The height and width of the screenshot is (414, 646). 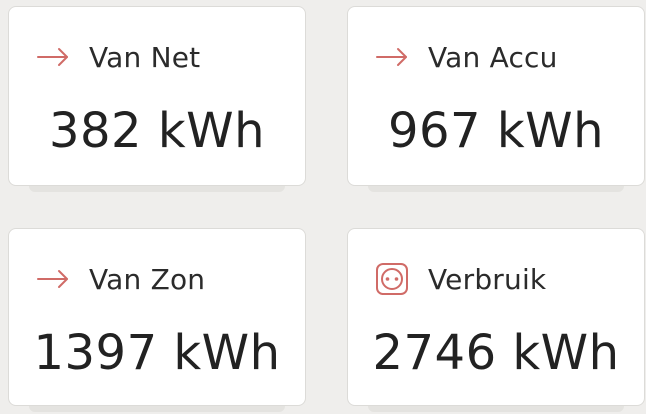 I want to click on card-label: Van Accu, so click(x=493, y=57).